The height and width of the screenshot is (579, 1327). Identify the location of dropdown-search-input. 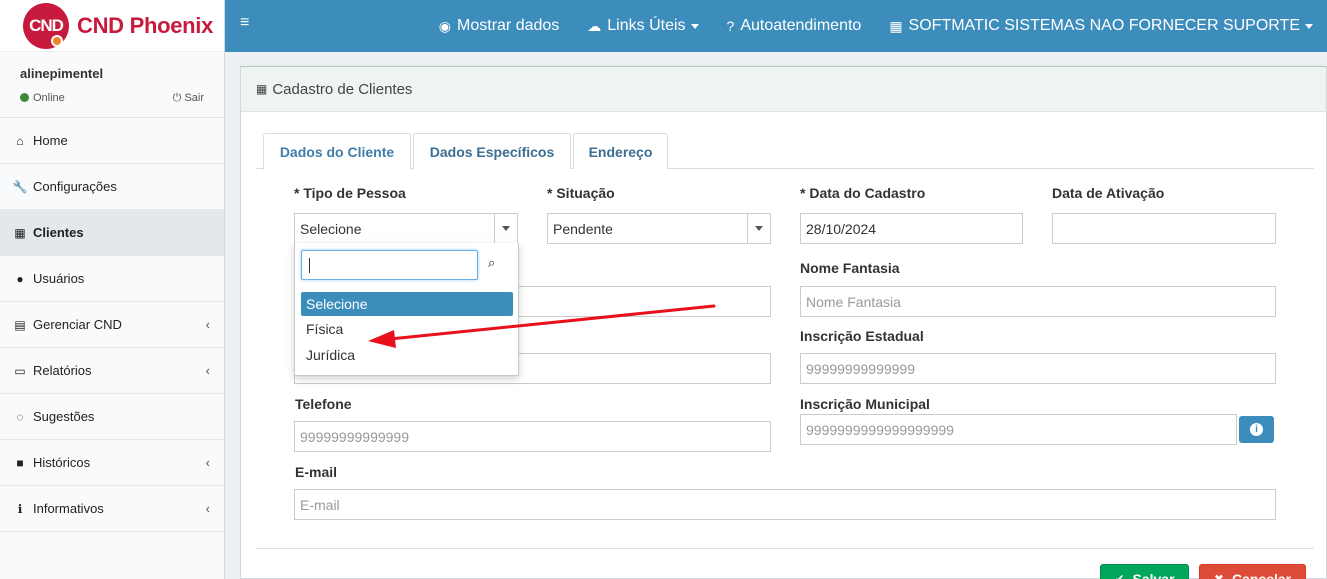
(389, 265).